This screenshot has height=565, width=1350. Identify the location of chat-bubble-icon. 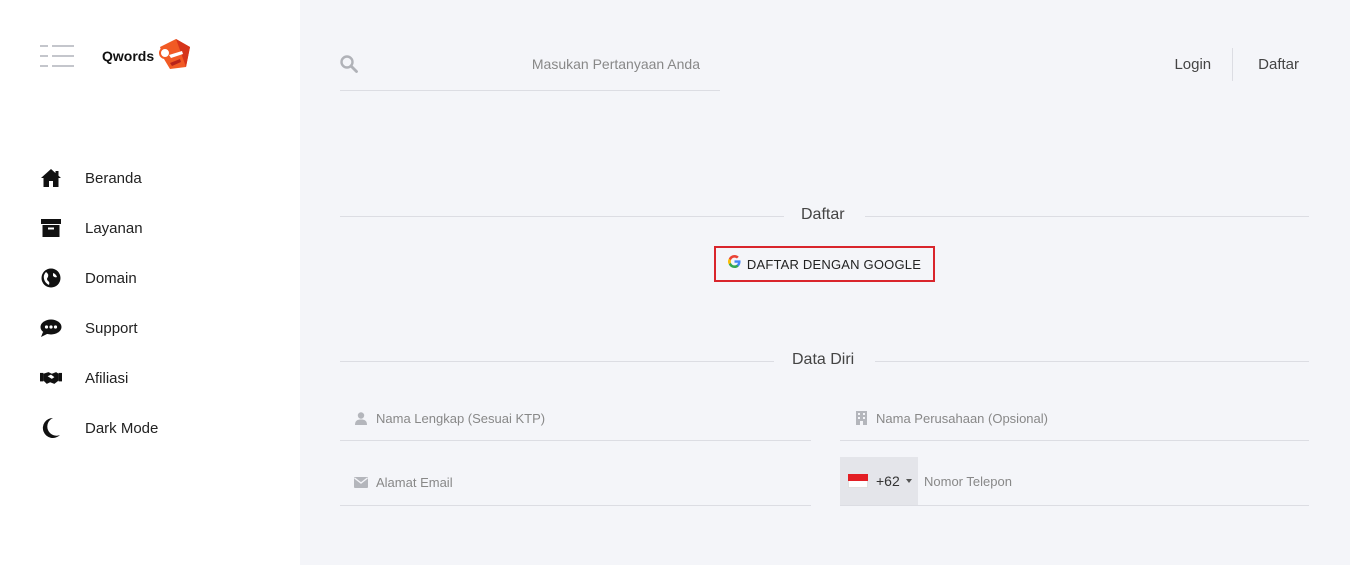
(51, 328).